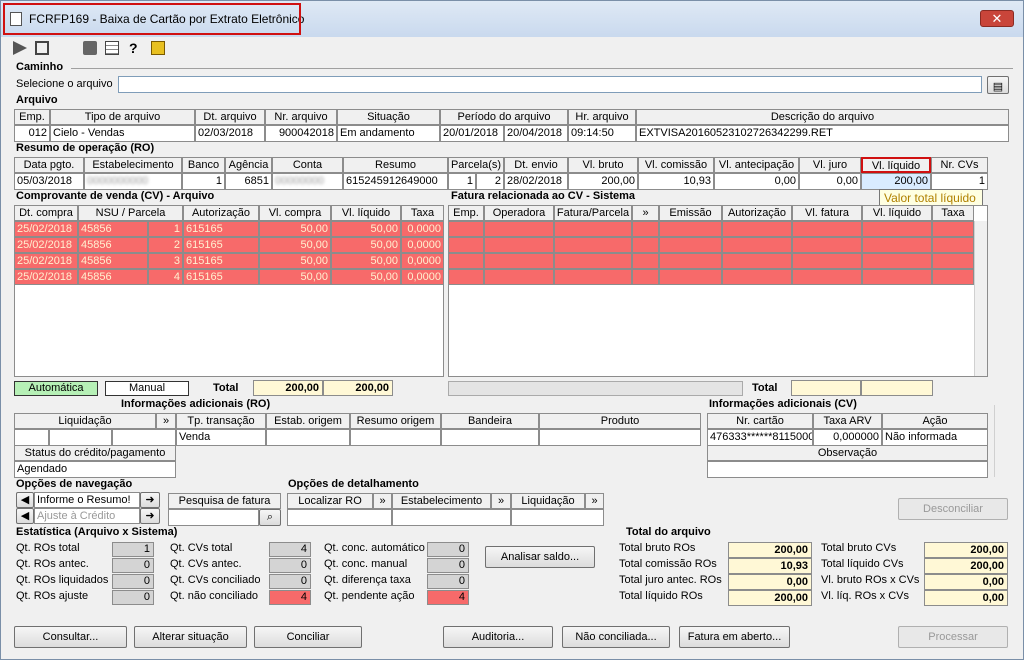  Describe the element at coordinates (230, 133) in the screenshot. I see `cell-dt-arquivo: 02/03/2018` at that location.